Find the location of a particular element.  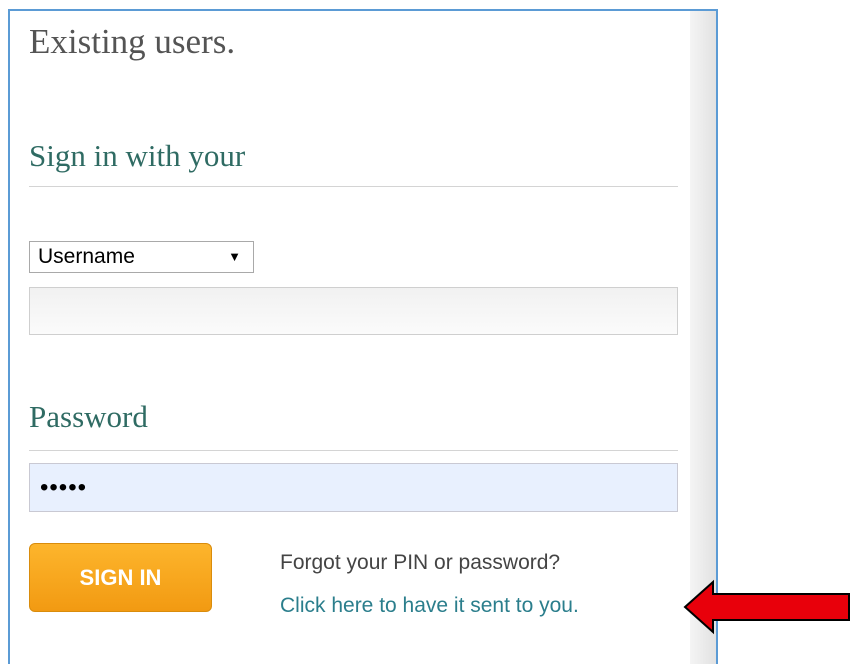

password-input: ••••• is located at coordinates (353, 487).